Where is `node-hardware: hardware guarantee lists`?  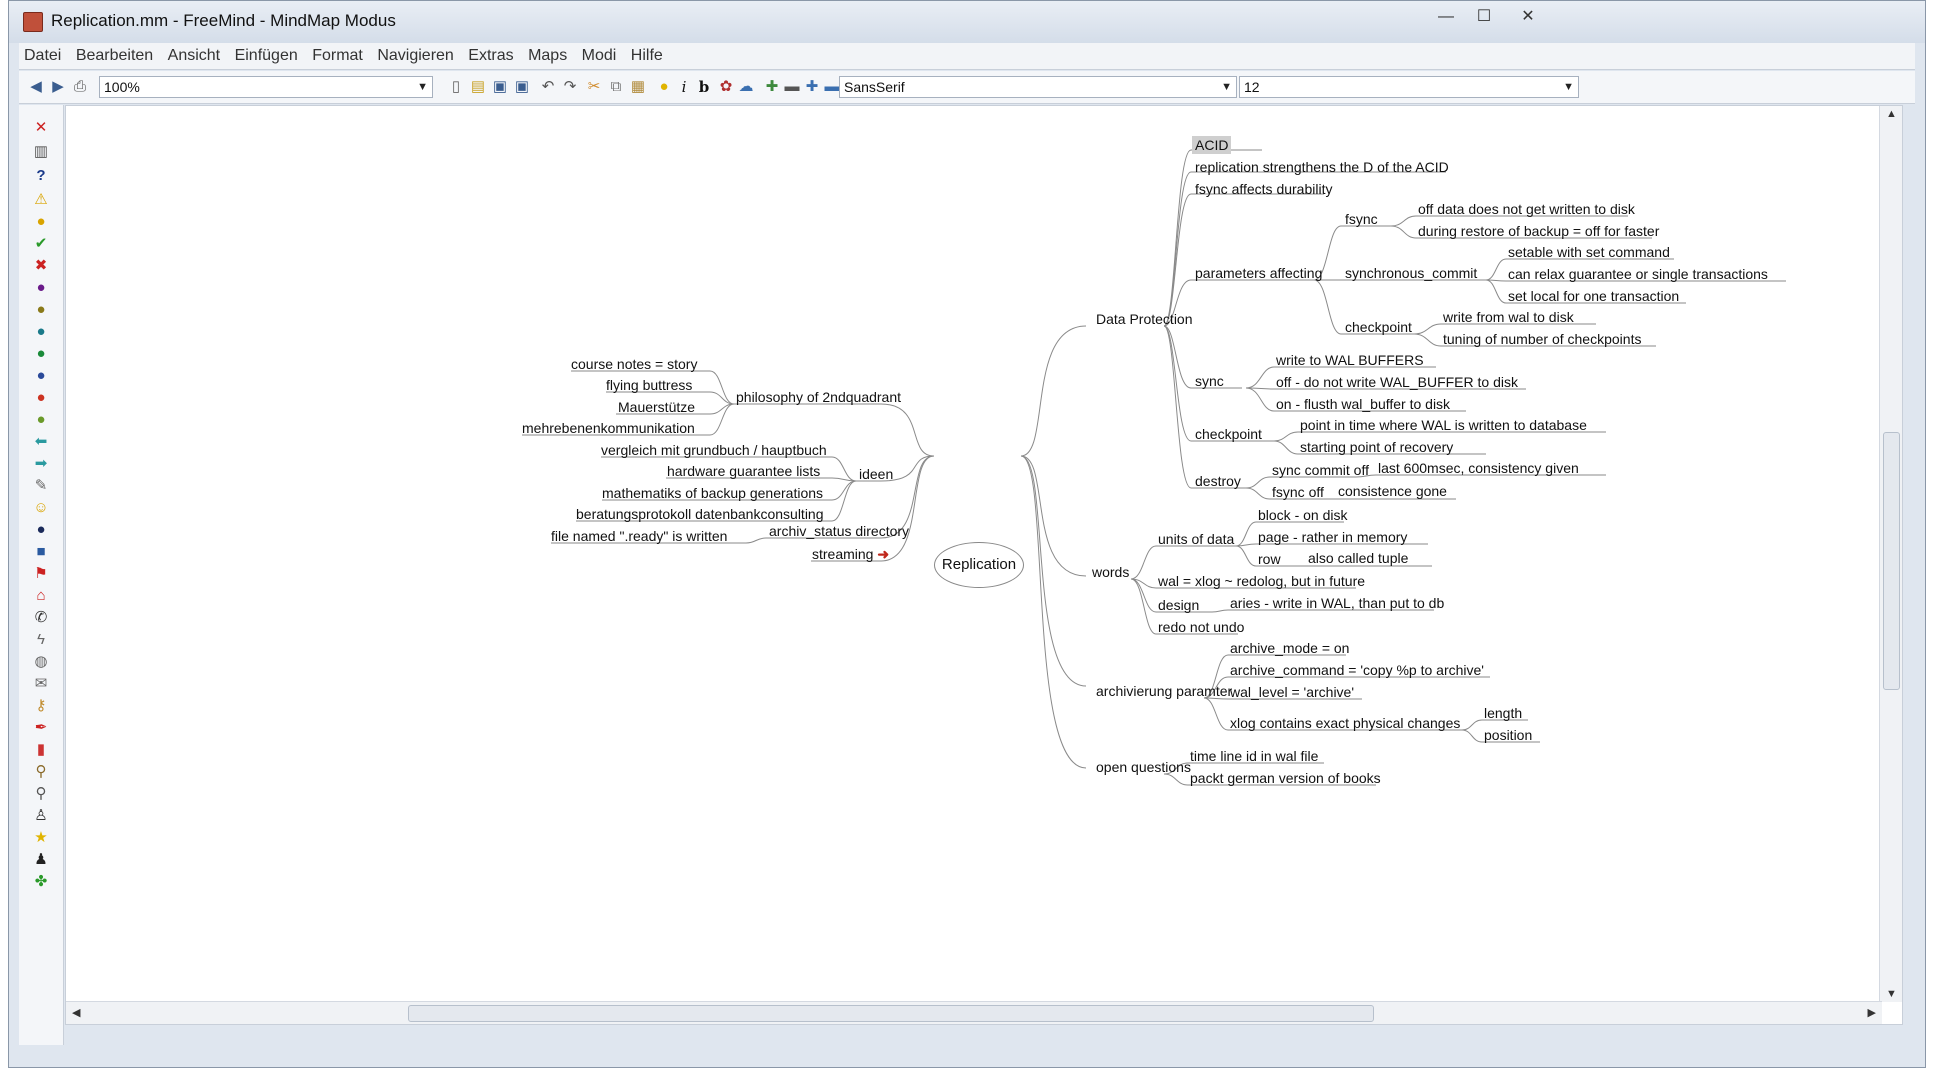
node-hardware: hardware guarantee lists is located at coordinates (743, 471).